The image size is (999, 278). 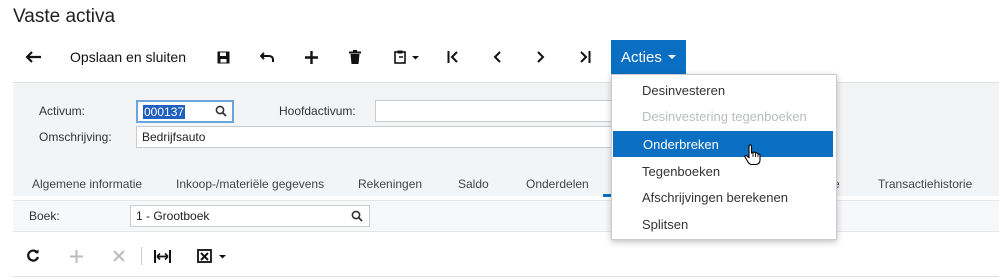 What do you see at coordinates (164, 111) in the screenshot?
I see `activum-value: 000137` at bounding box center [164, 111].